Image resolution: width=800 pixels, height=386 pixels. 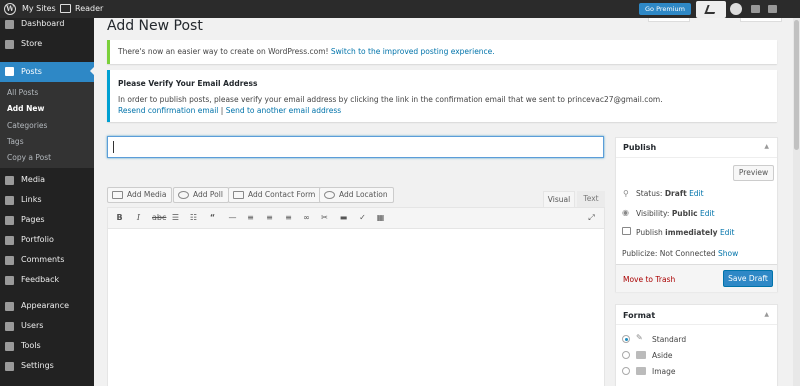 What do you see at coordinates (183, 195) in the screenshot?
I see `poll-icon` at bounding box center [183, 195].